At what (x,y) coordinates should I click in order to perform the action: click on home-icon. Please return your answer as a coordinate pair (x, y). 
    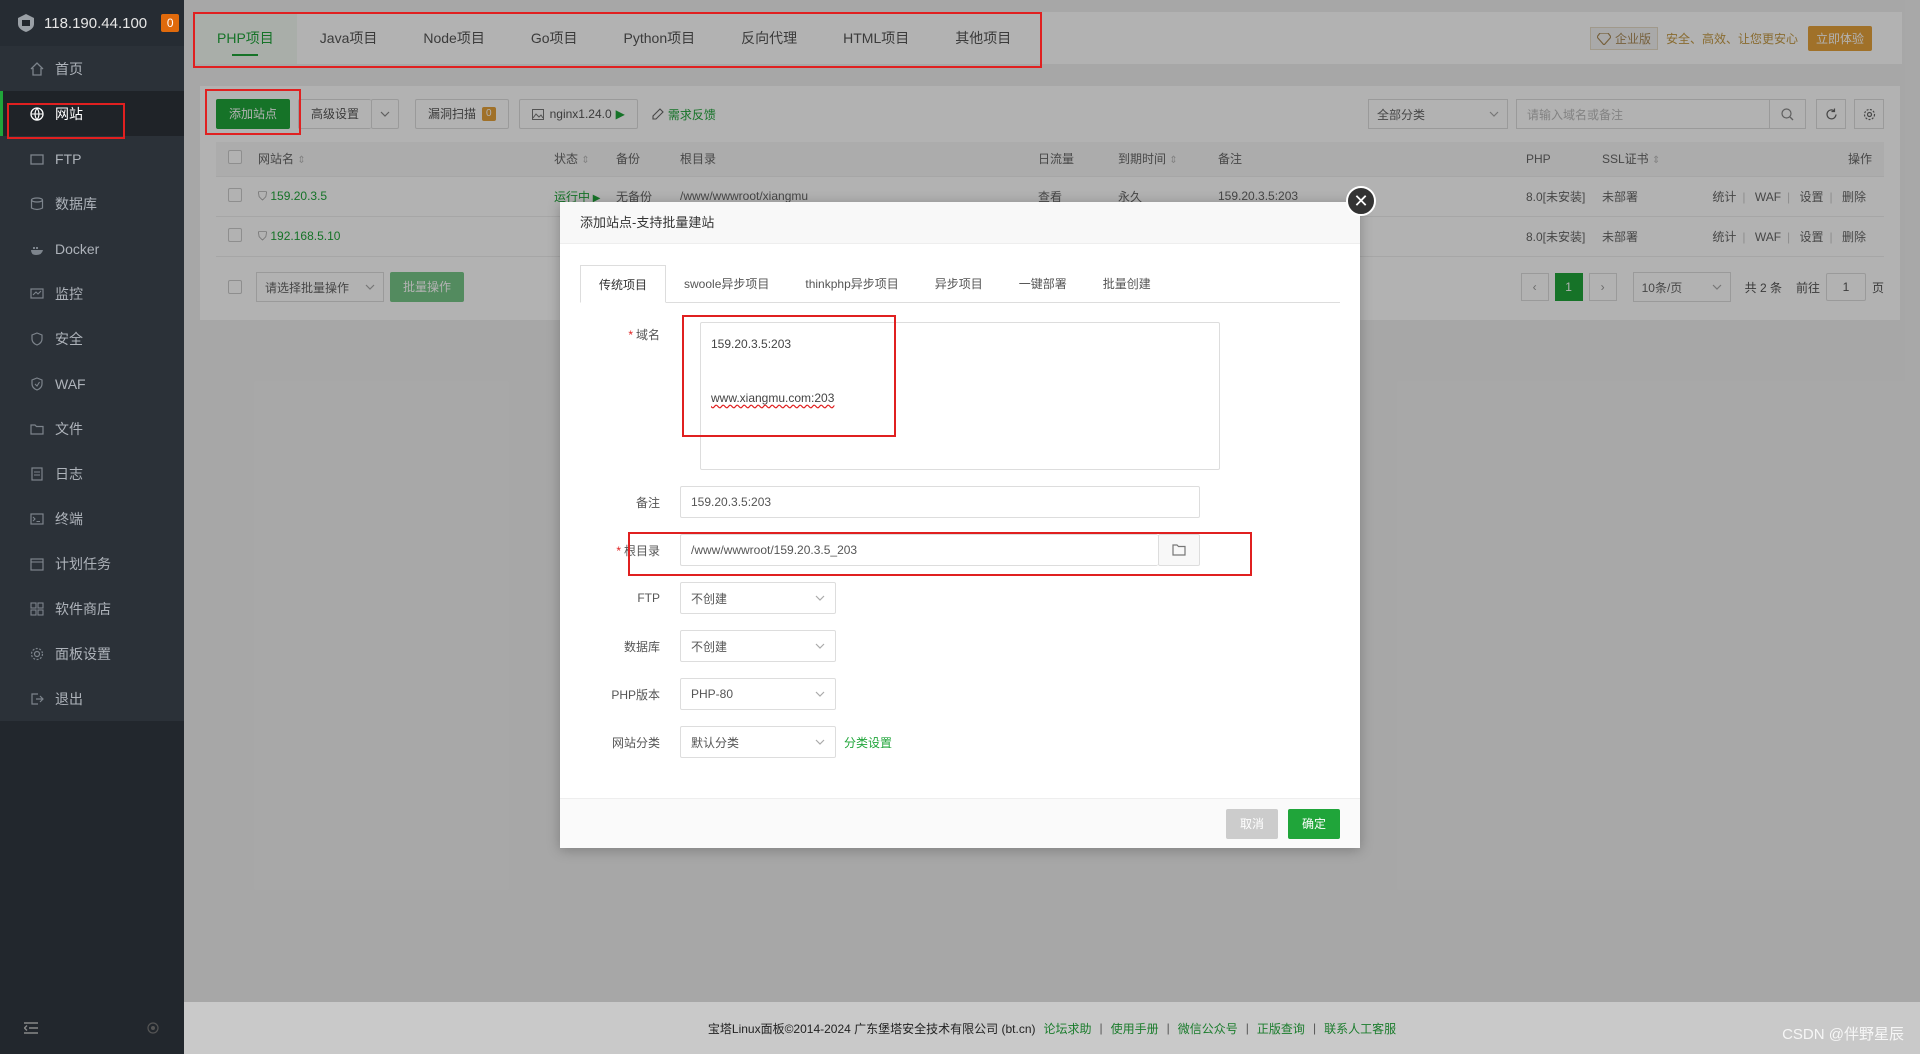
    Looking at the image, I should click on (37, 68).